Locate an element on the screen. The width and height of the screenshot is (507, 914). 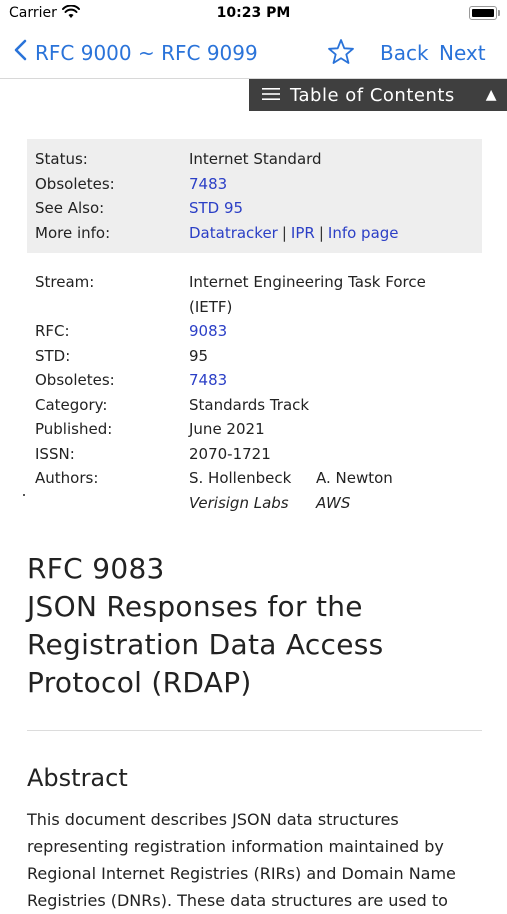
title-line: JSON Responses for the is located at coordinates (195, 606).